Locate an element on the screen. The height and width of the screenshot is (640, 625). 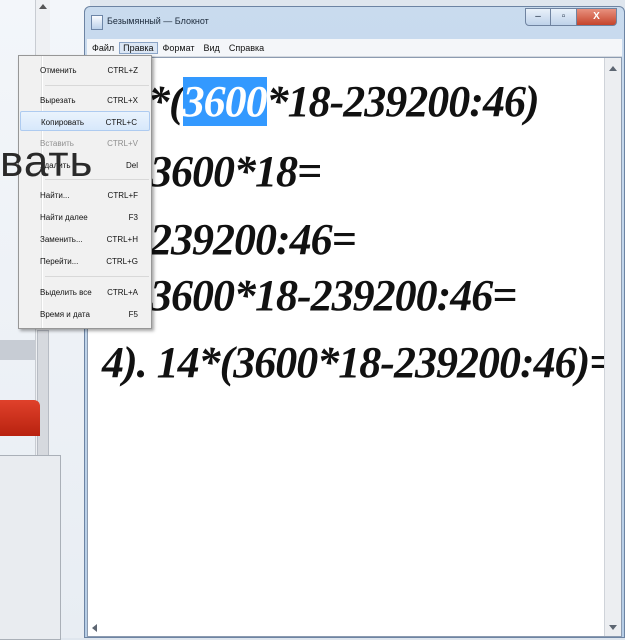
menu-item-goto: Перейти... CTRL+G is located at coordinates (85, 261).